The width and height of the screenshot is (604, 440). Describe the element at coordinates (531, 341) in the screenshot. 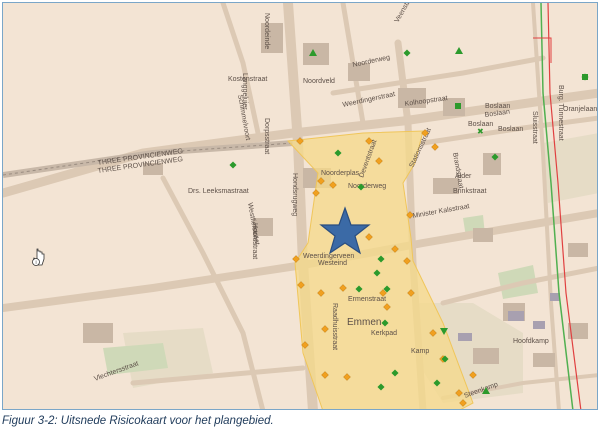

I see `street-label: Hoofdkamp` at that location.